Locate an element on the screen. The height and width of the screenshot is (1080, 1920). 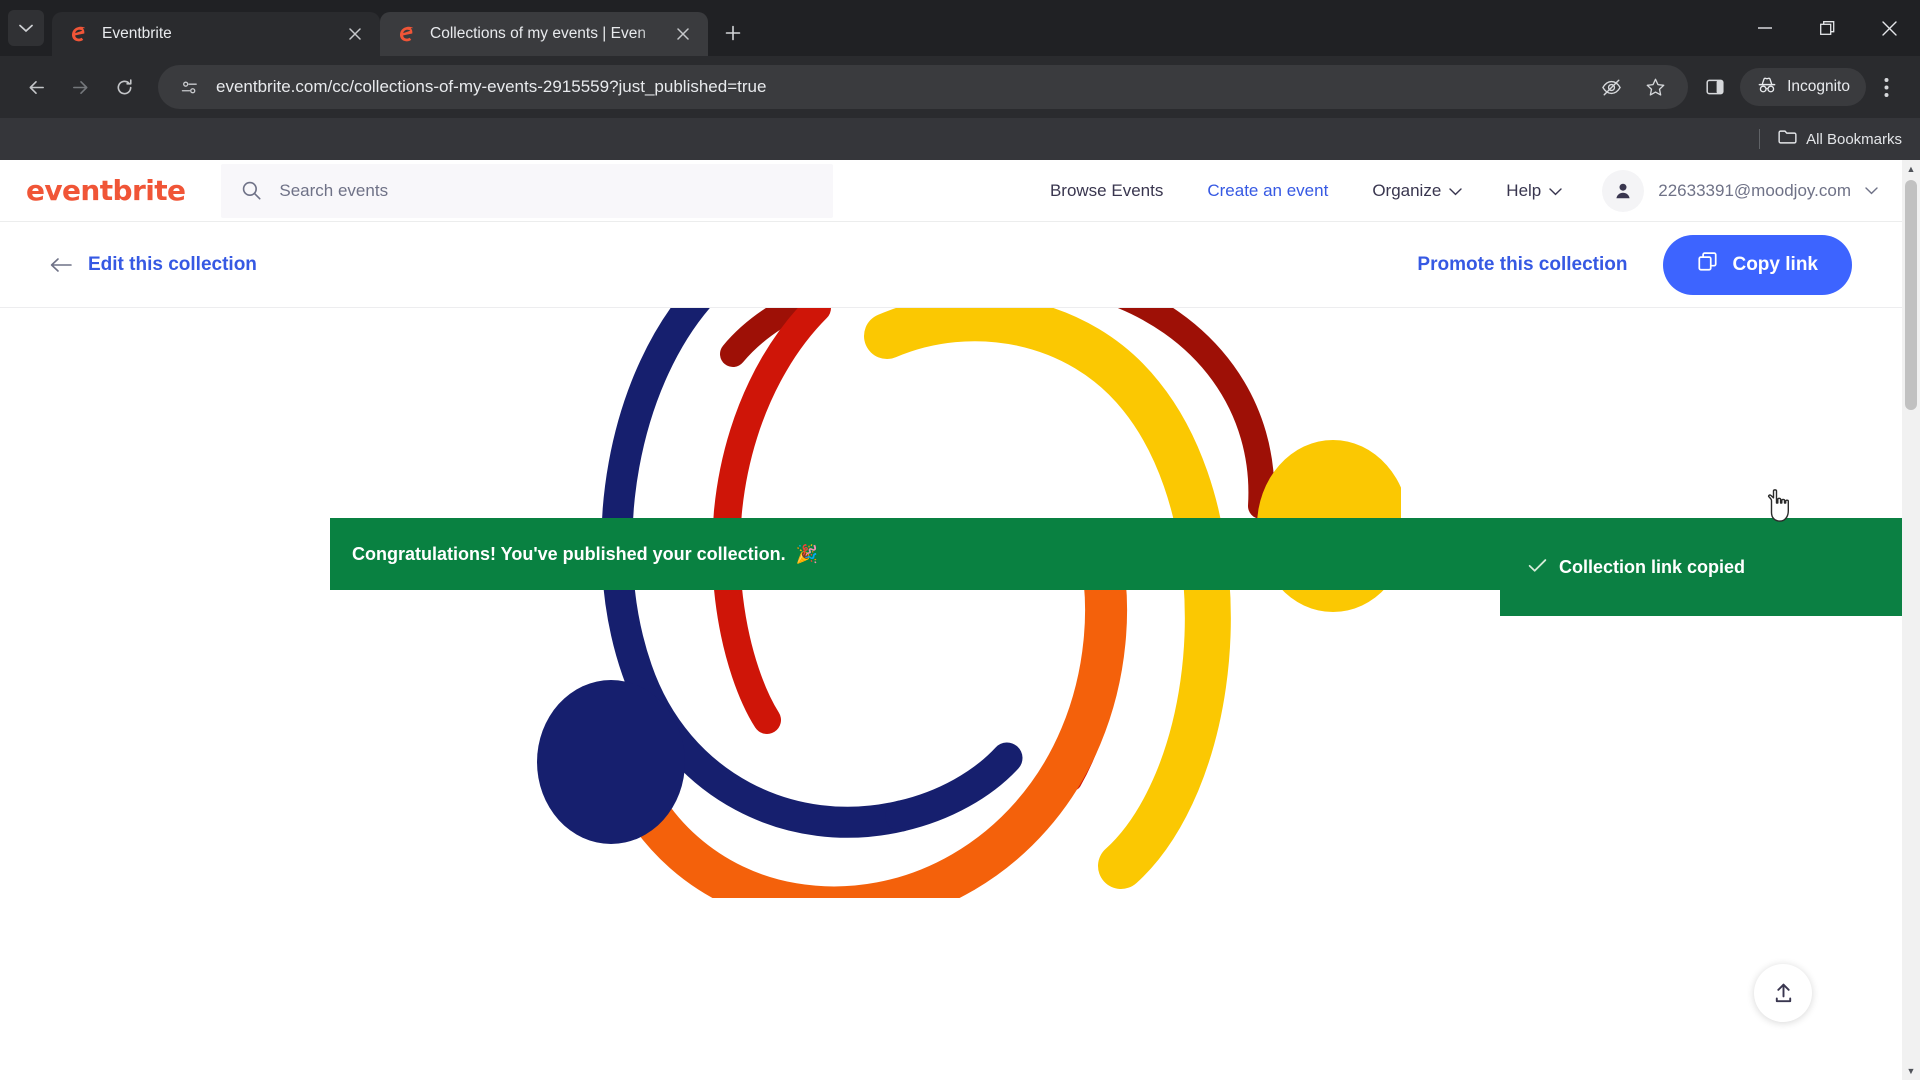
scrollbar-thumb is located at coordinates (1911, 295).